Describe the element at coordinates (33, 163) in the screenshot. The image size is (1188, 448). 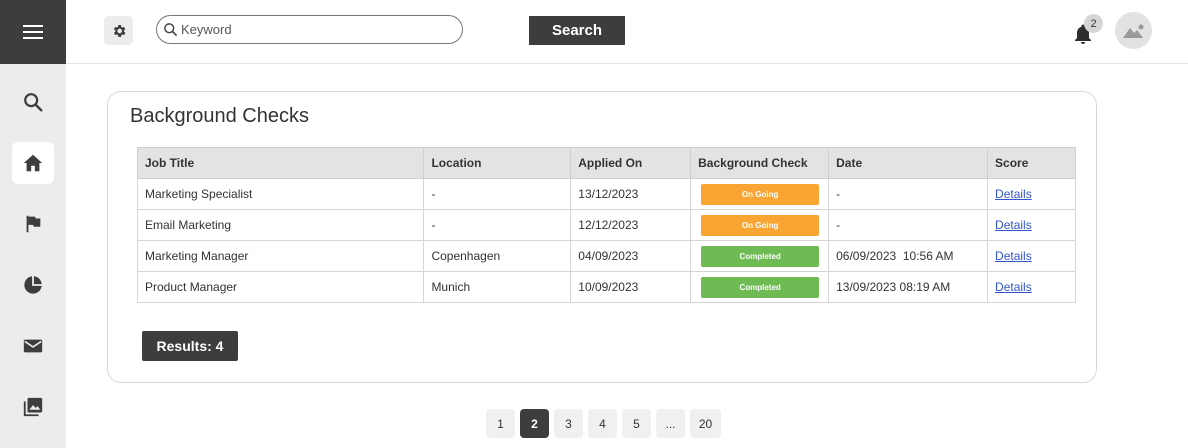
I see `home-icon` at that location.